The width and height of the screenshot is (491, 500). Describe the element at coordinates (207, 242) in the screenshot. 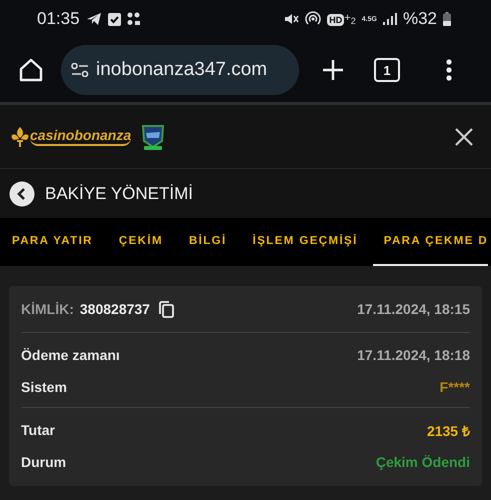

I see `tab: BİLGİ` at that location.